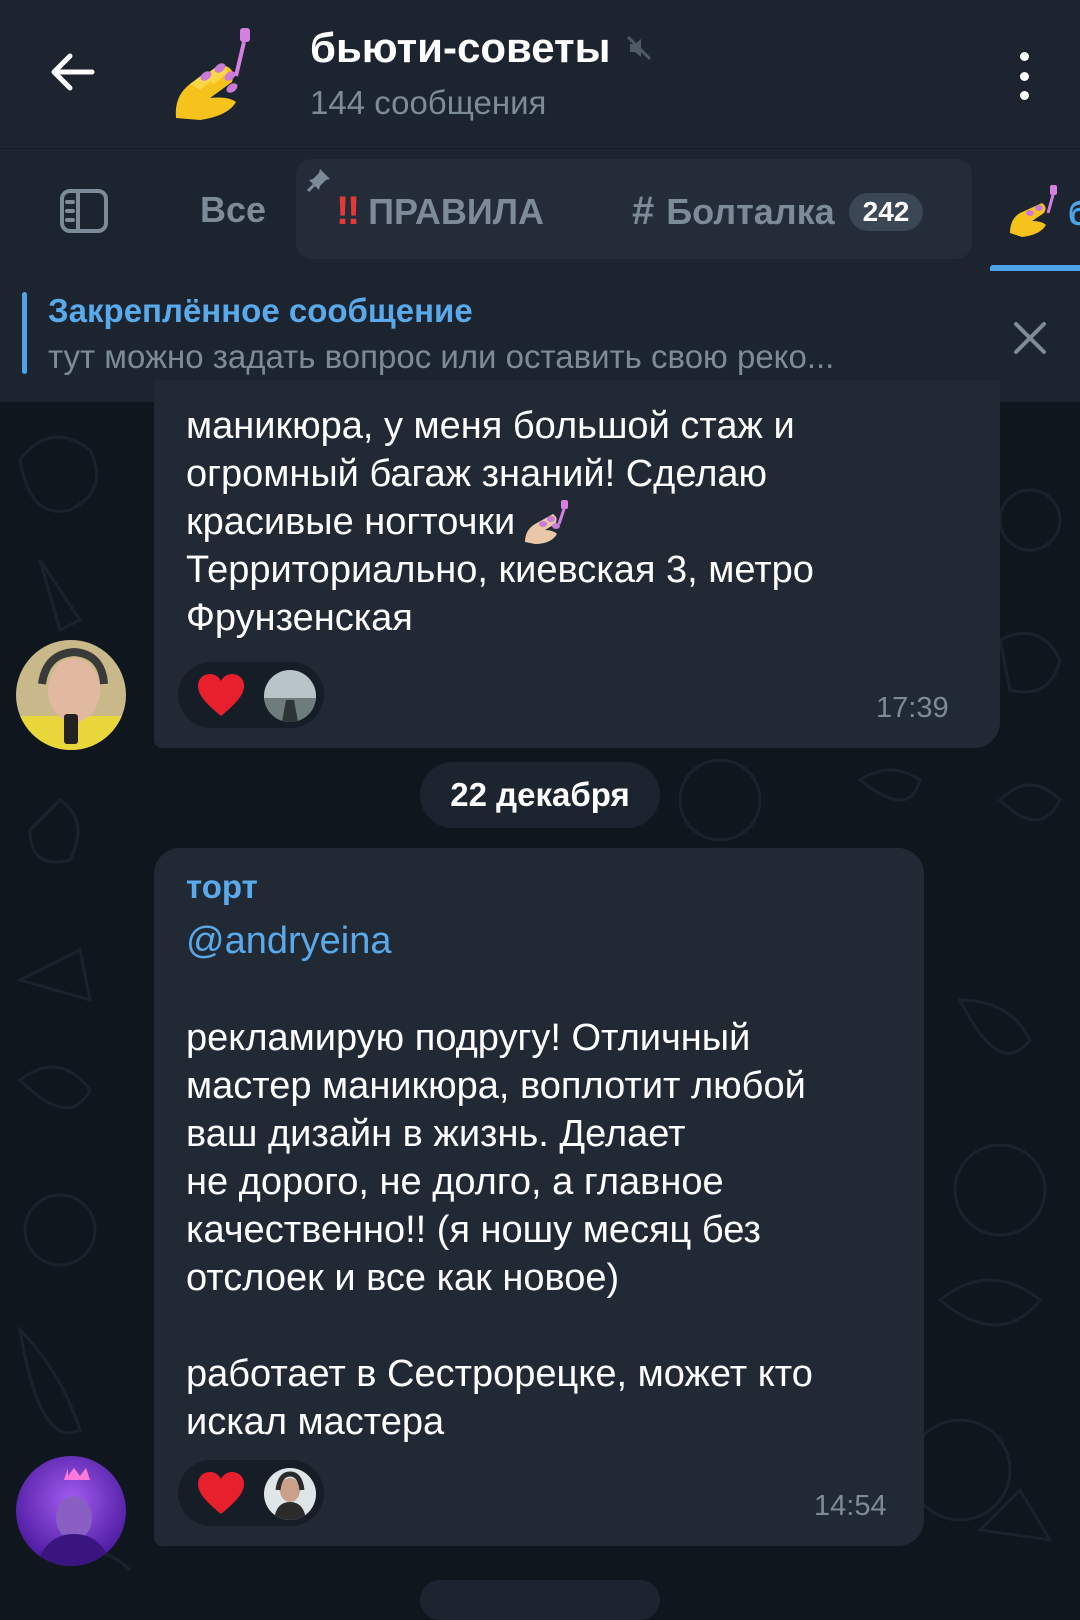  What do you see at coordinates (351, 522) in the screenshot?
I see `message-line: красивые ногточки` at bounding box center [351, 522].